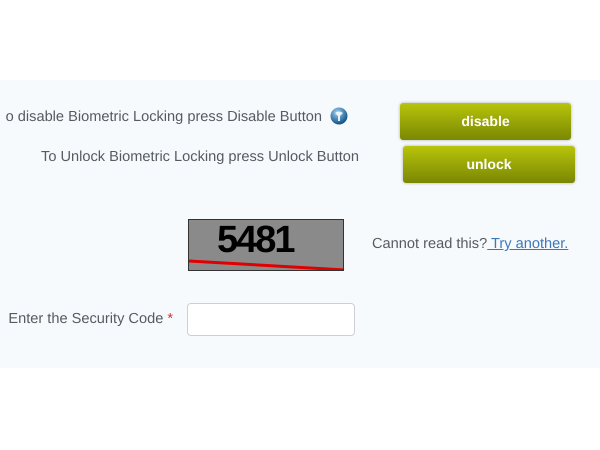 The width and height of the screenshot is (600, 450). Describe the element at coordinates (339, 116) in the screenshot. I see `info-icon` at that location.